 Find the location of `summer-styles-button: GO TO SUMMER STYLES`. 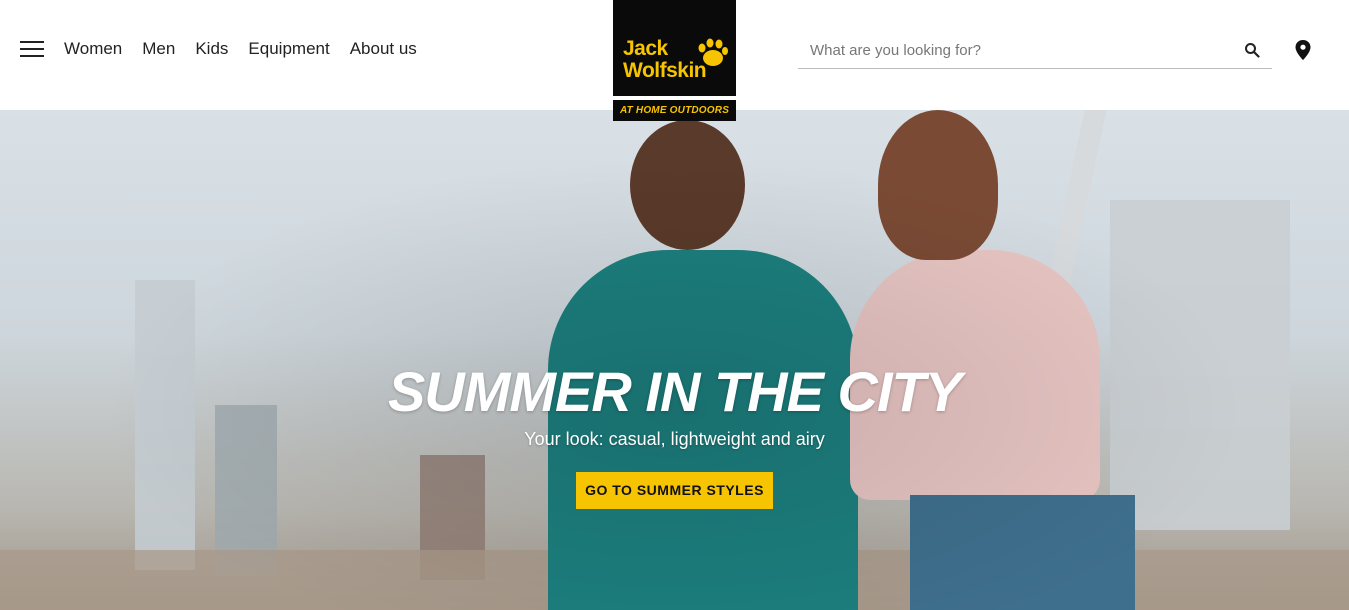

summer-styles-button: GO TO SUMMER STYLES is located at coordinates (674, 490).